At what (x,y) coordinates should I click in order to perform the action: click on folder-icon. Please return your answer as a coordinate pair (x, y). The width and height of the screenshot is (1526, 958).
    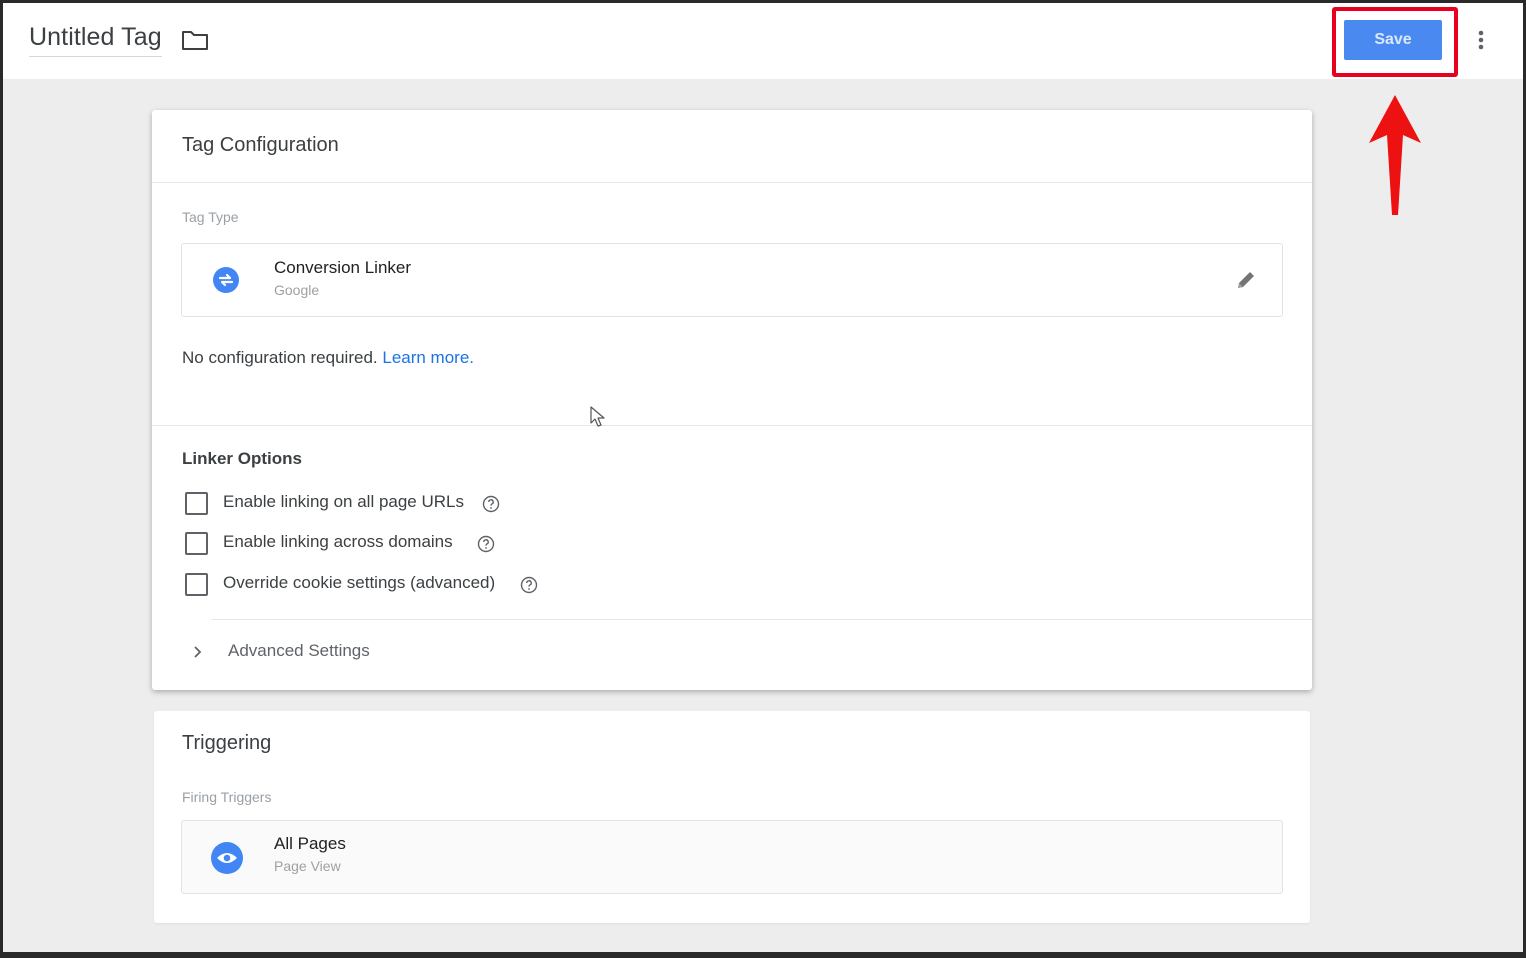
    Looking at the image, I should click on (195, 40).